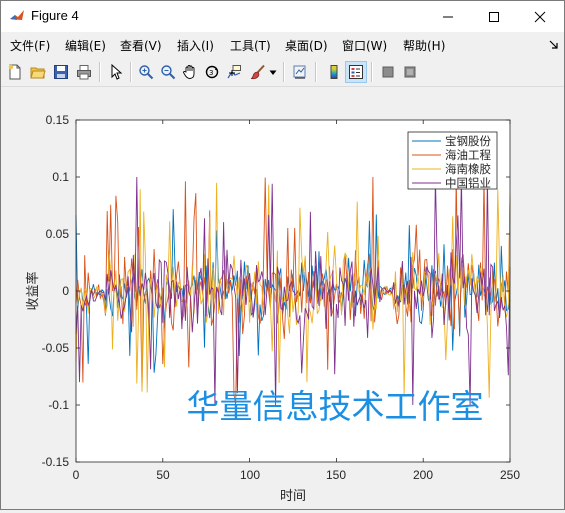 This screenshot has width=565, height=513. Describe the element at coordinates (195, 45) in the screenshot. I see `menu-insert: 插入(I)` at that location.